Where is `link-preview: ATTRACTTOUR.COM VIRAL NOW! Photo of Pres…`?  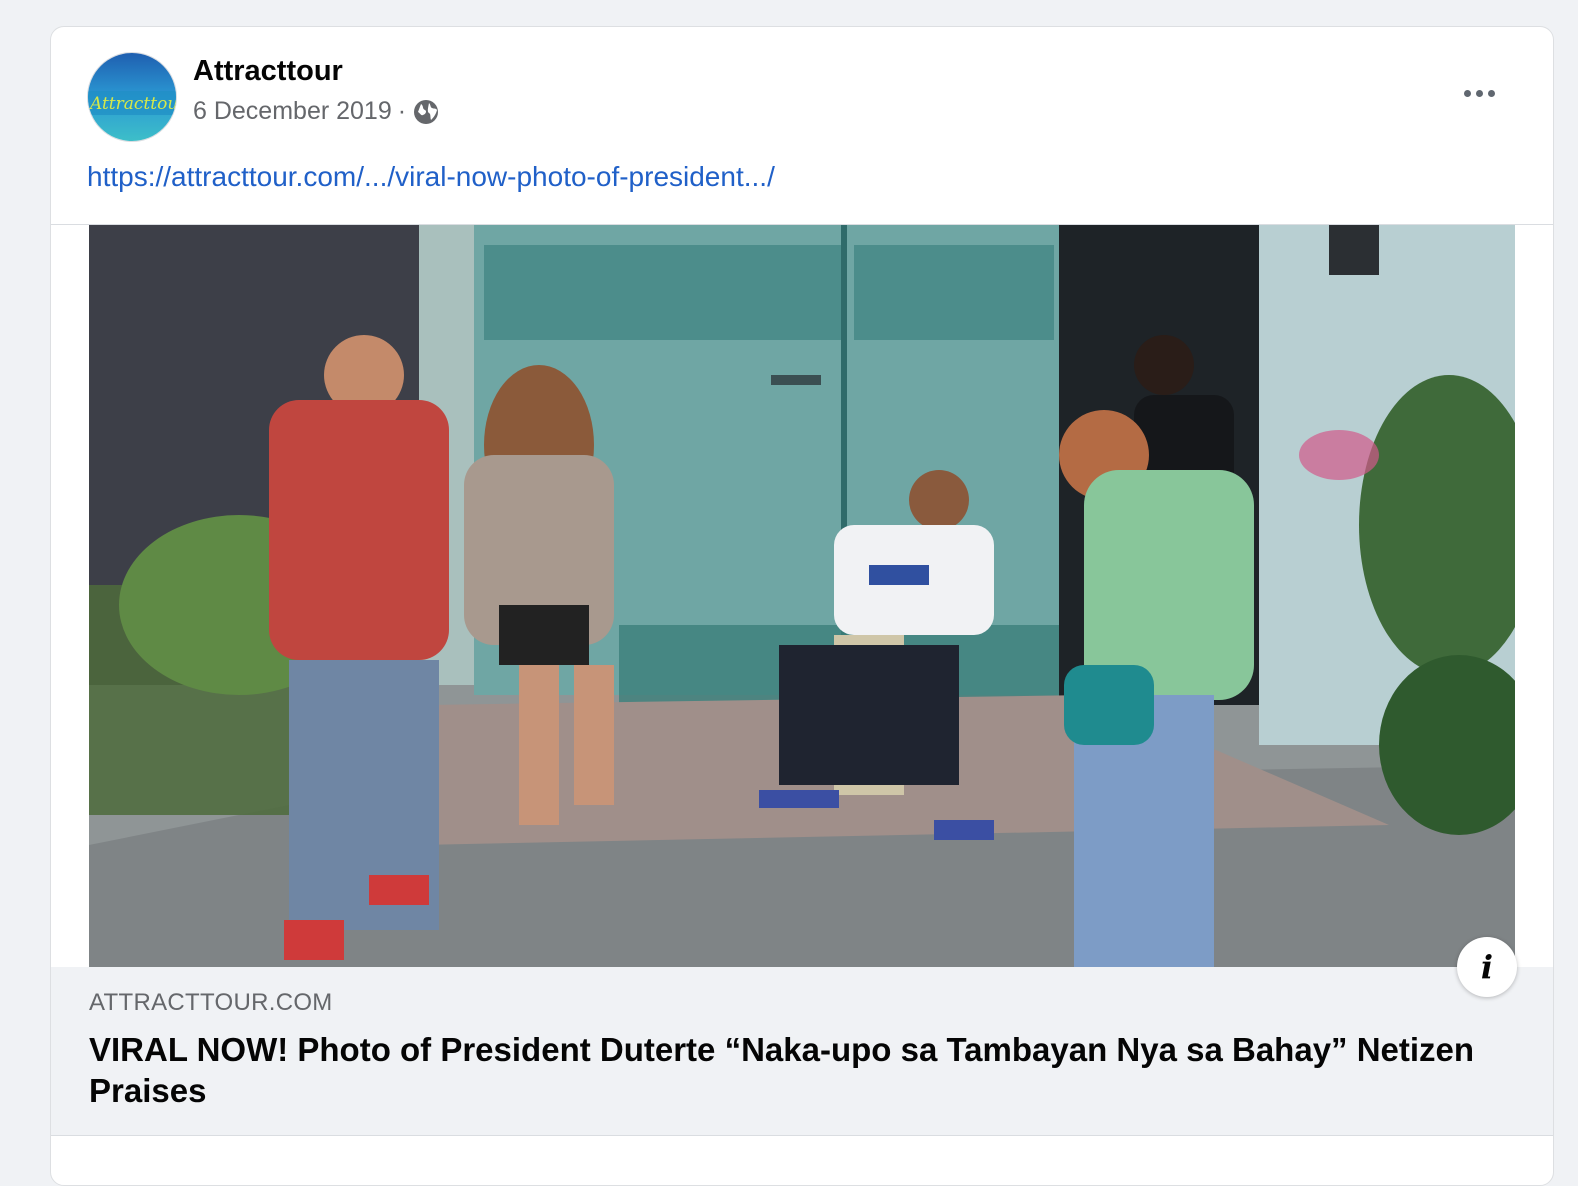
link-preview: ATTRACTTOUR.COM VIRAL NOW! Photo of Pres… is located at coordinates (802, 1051).